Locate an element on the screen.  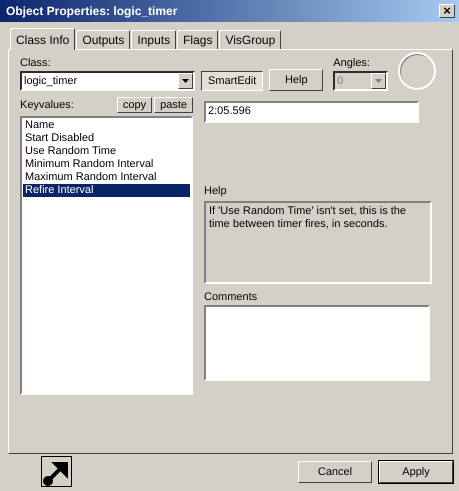
value-field: 2:05.596 is located at coordinates (311, 112).